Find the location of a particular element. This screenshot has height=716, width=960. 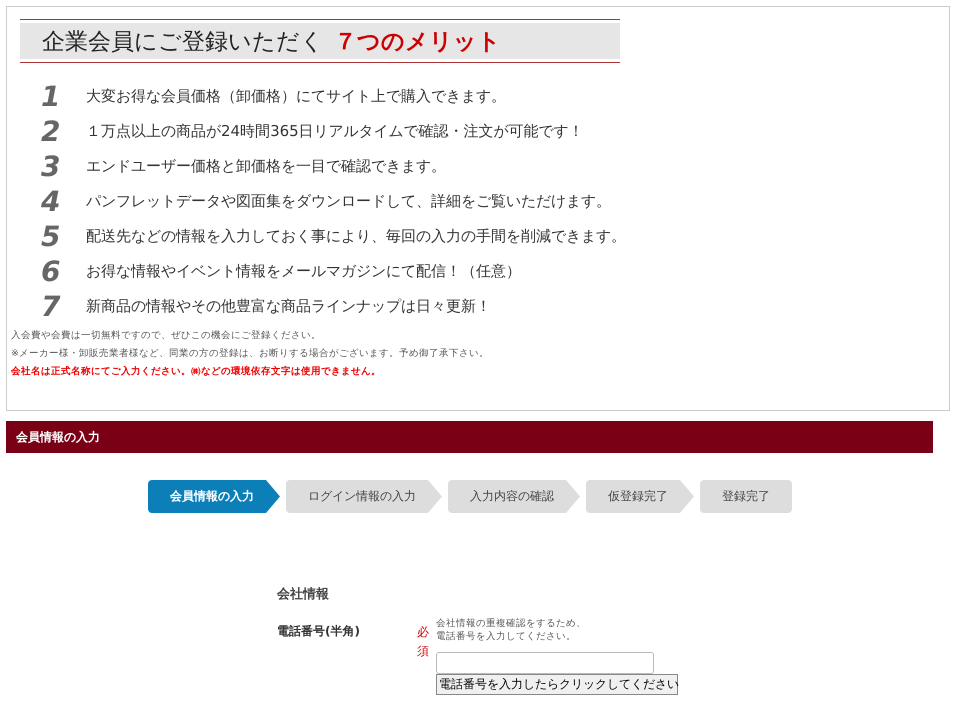

merit-number: 5 is located at coordinates (51, 236).